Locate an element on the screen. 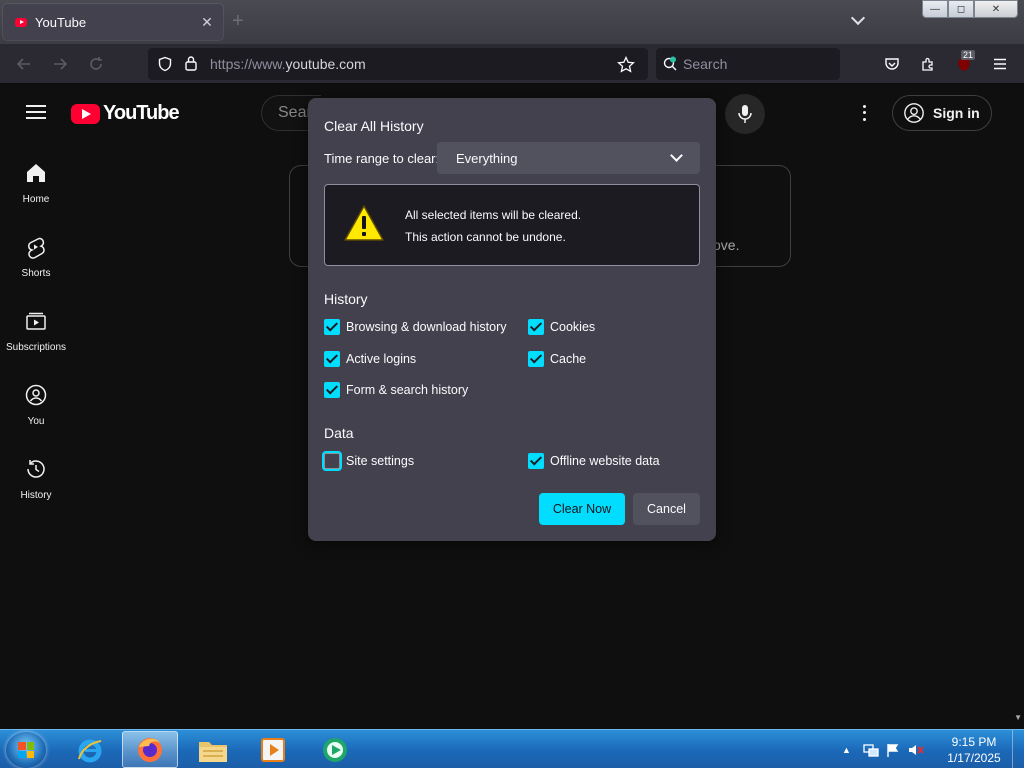  sidebar-item-shorts: Shorts is located at coordinates (36, 260).